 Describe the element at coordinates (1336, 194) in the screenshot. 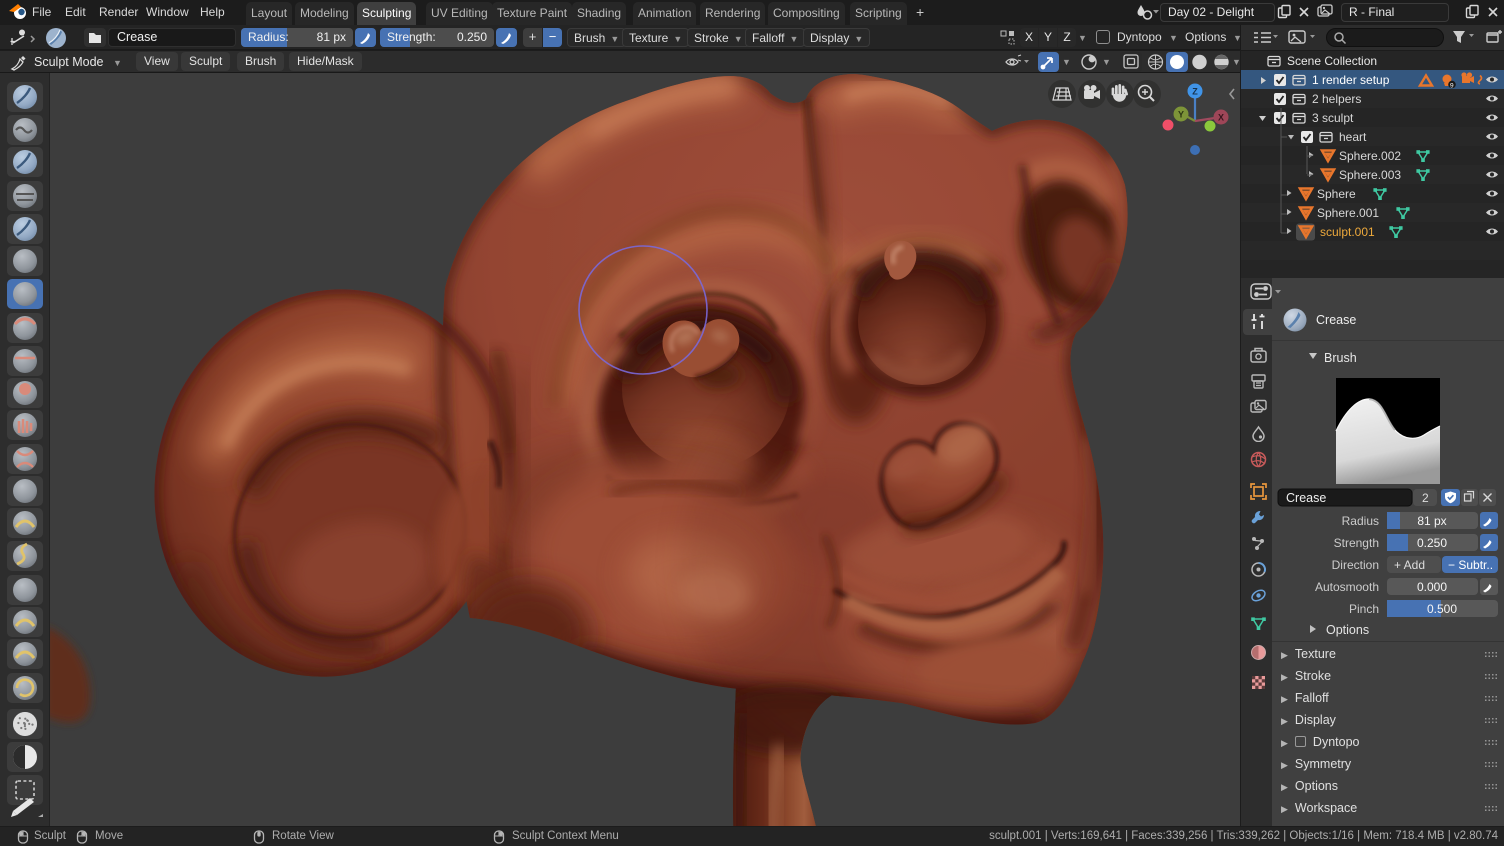

I see `svg-text: Sphere` at that location.